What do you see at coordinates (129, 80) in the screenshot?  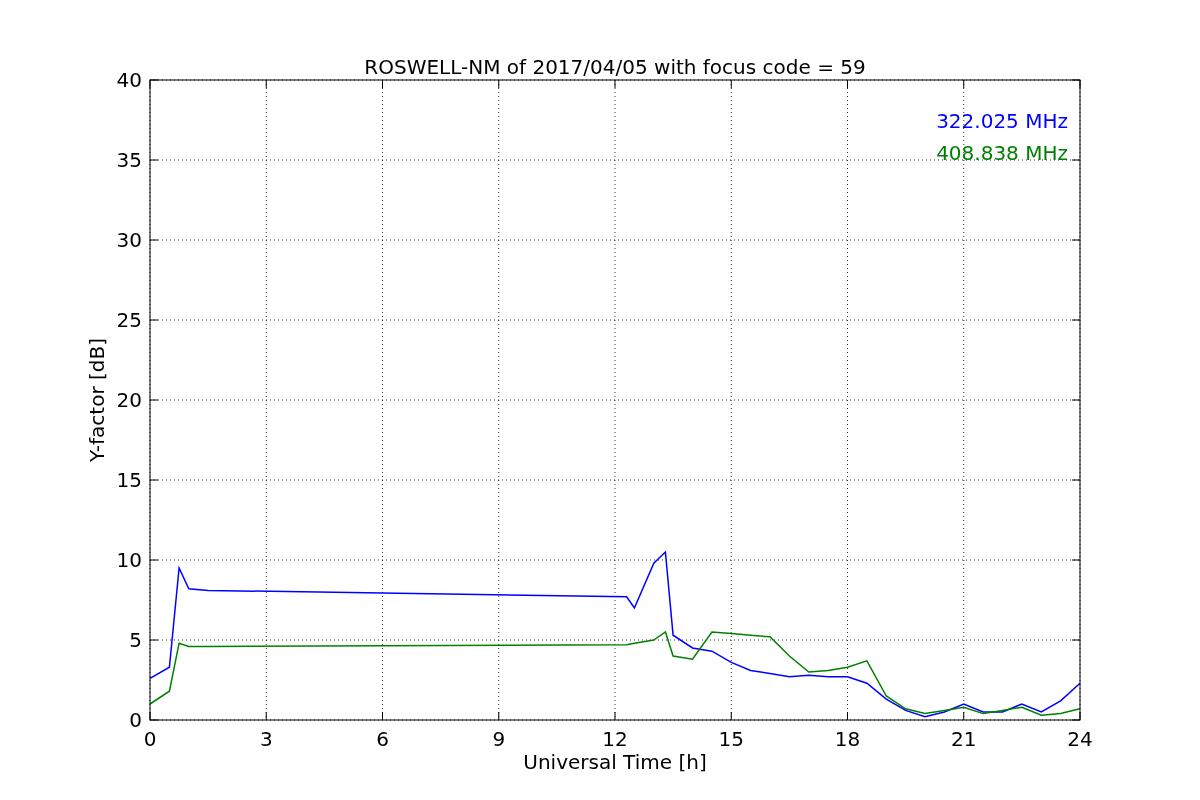 I see `tick-label: 40` at bounding box center [129, 80].